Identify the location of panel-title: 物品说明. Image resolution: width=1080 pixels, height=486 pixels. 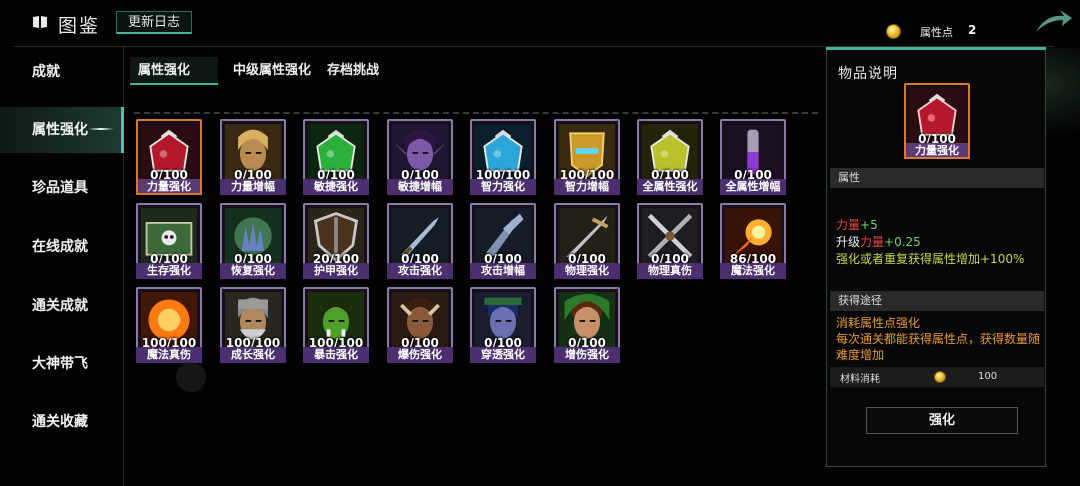
(868, 74).